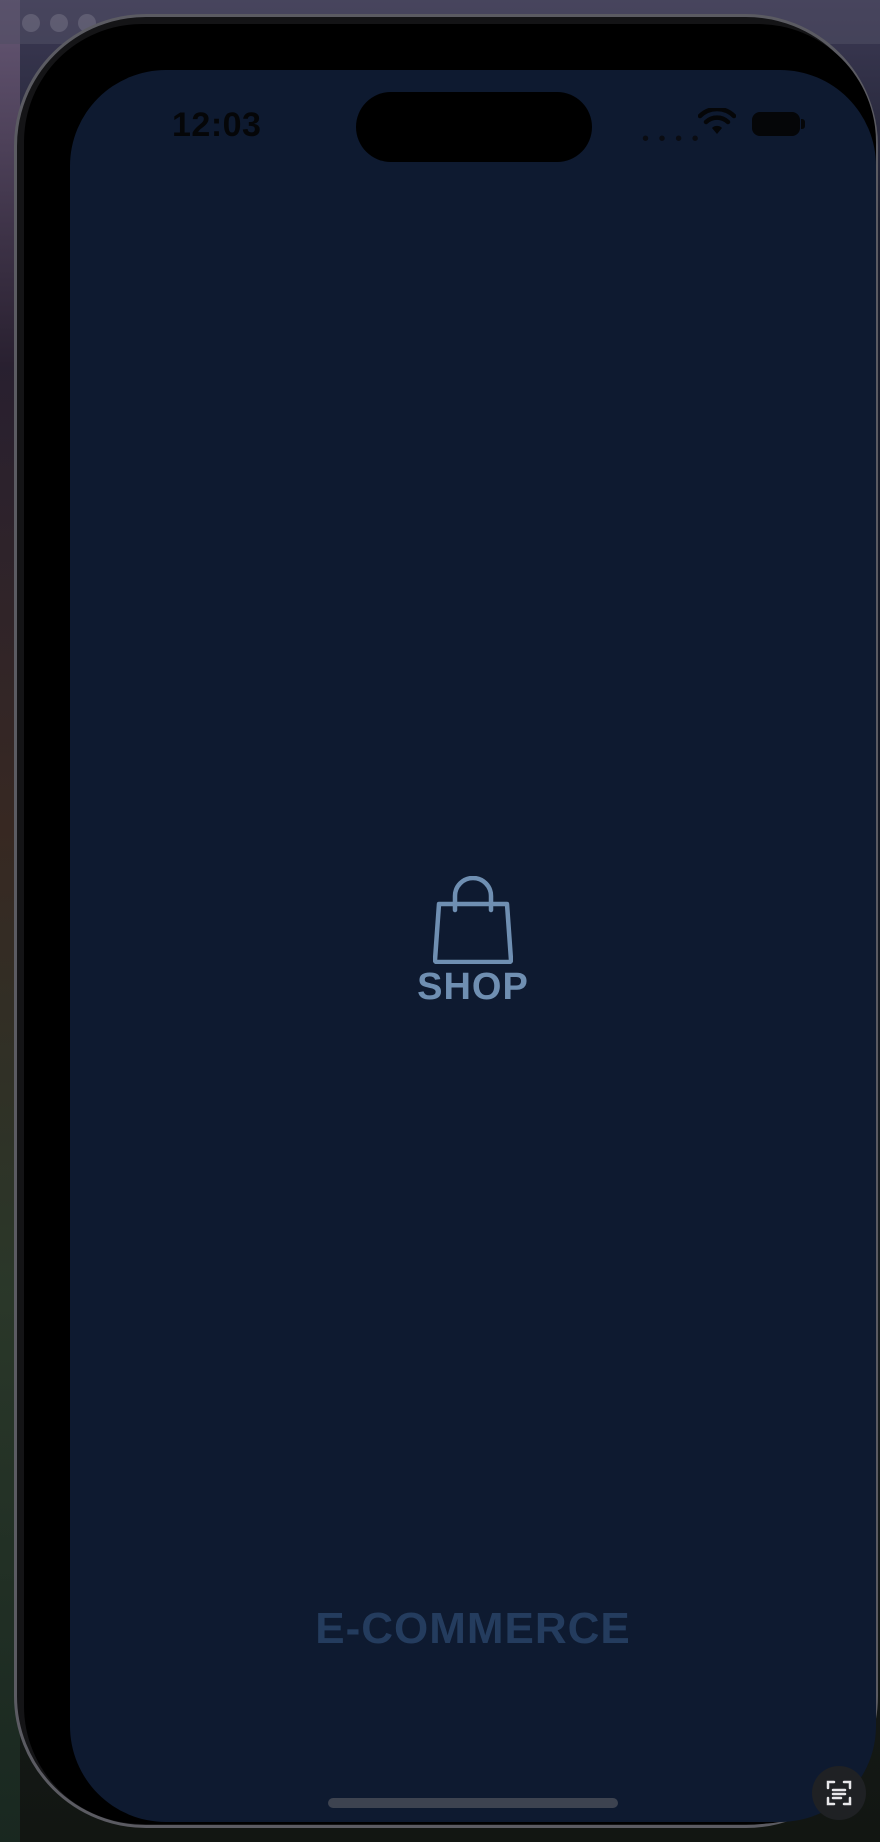  I want to click on live-text-scan-icon, so click(839, 1793).